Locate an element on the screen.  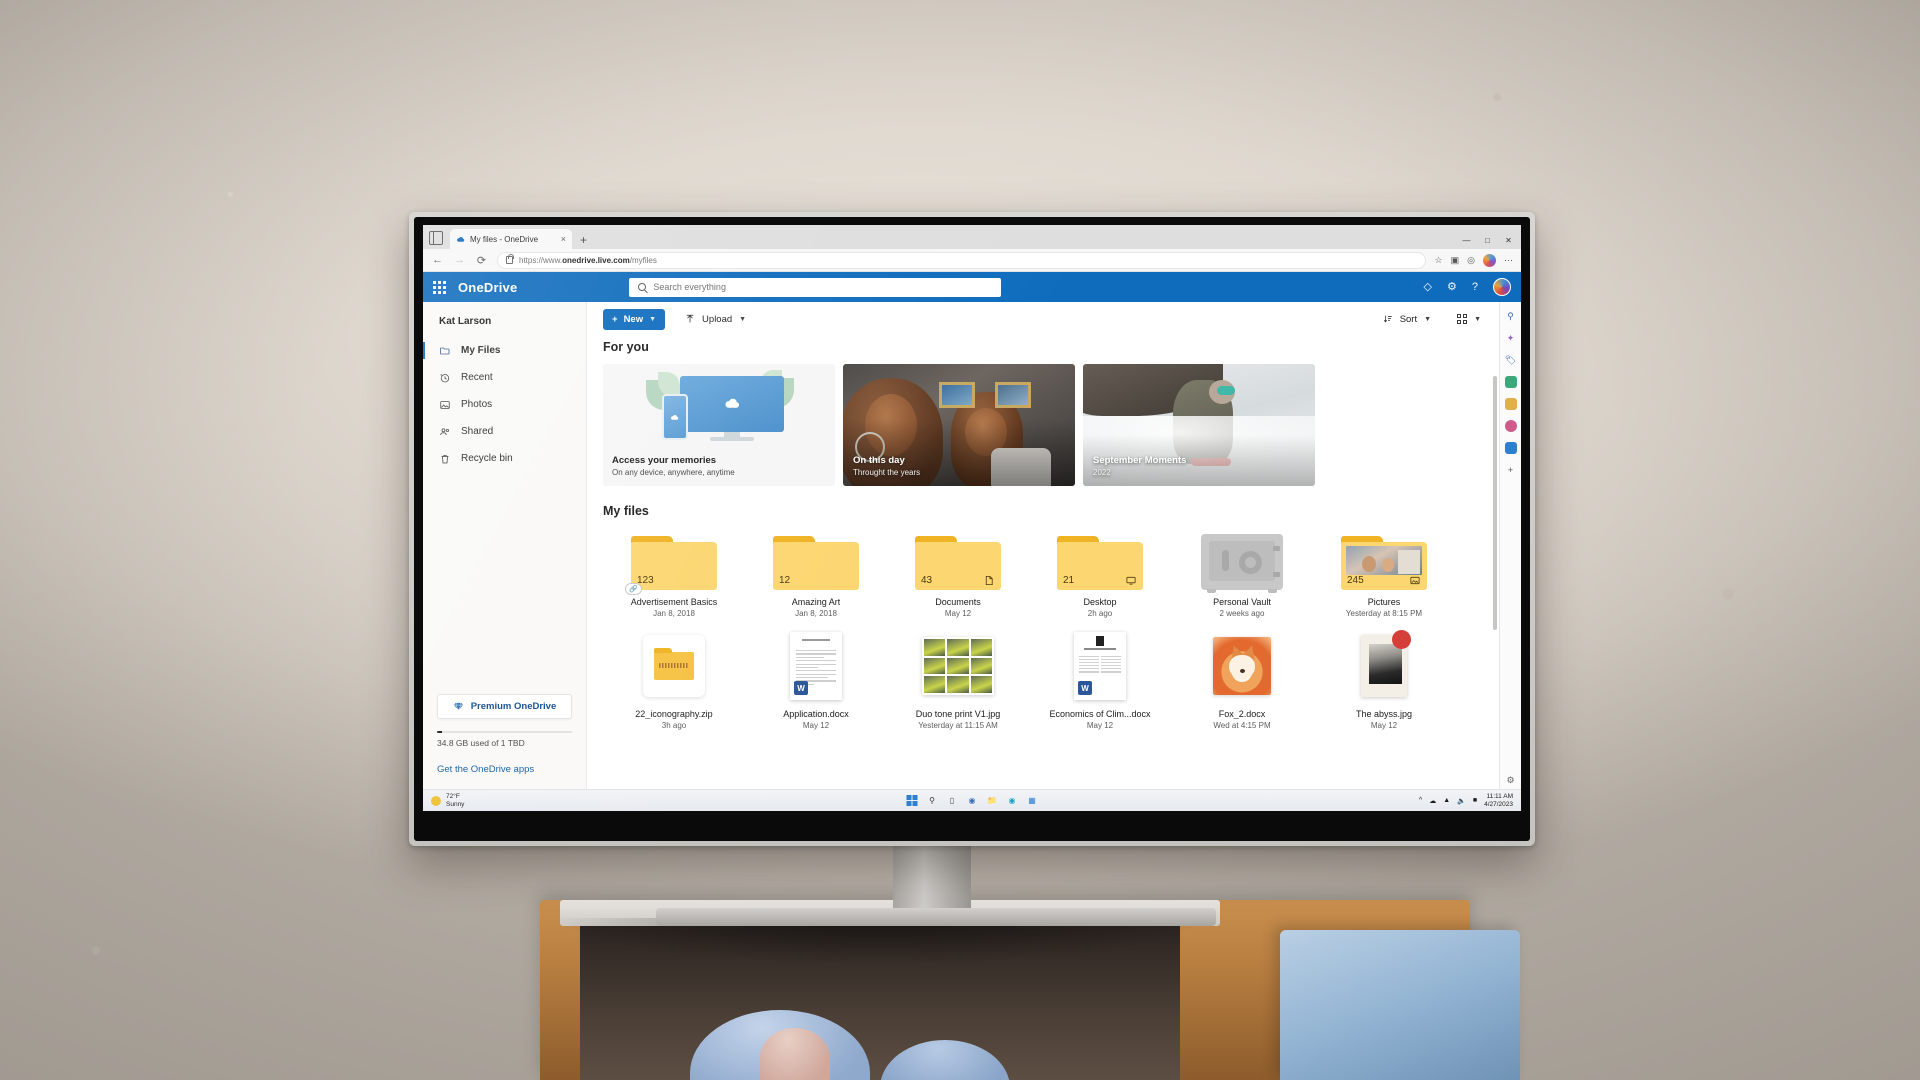
tools-icon is located at coordinates (1510, 382).